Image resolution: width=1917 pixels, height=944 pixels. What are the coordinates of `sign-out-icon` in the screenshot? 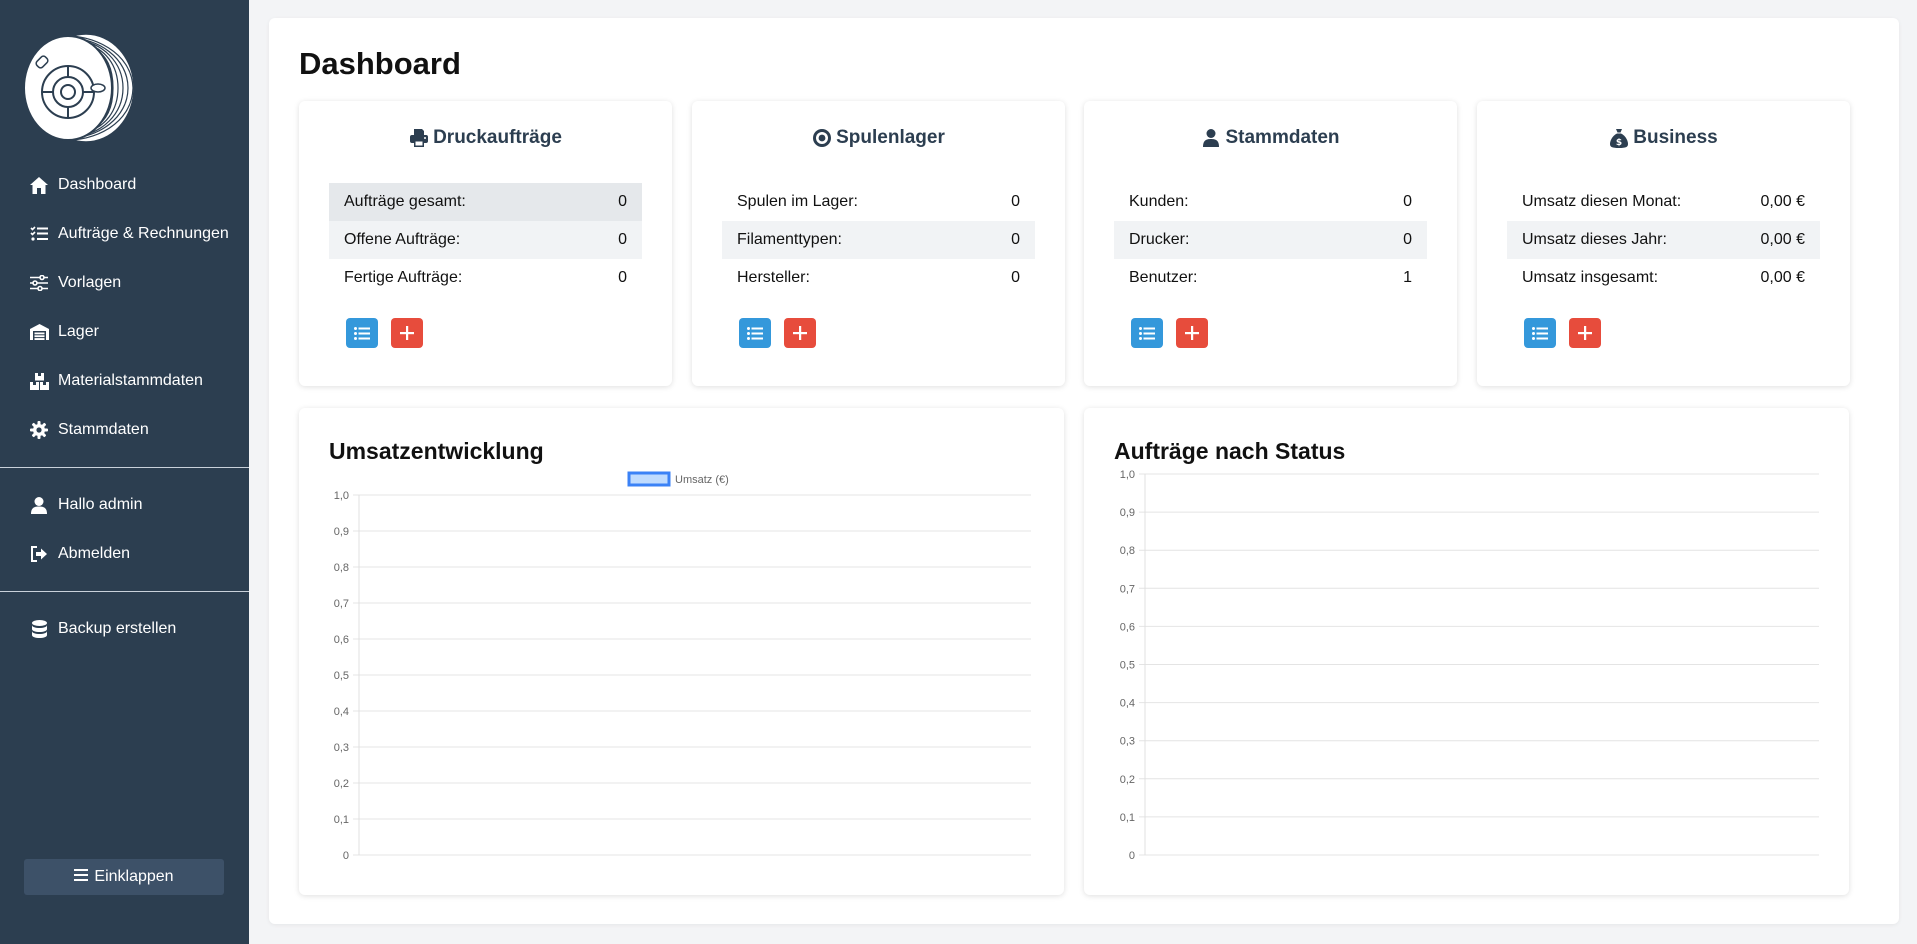 It's located at (39, 554).